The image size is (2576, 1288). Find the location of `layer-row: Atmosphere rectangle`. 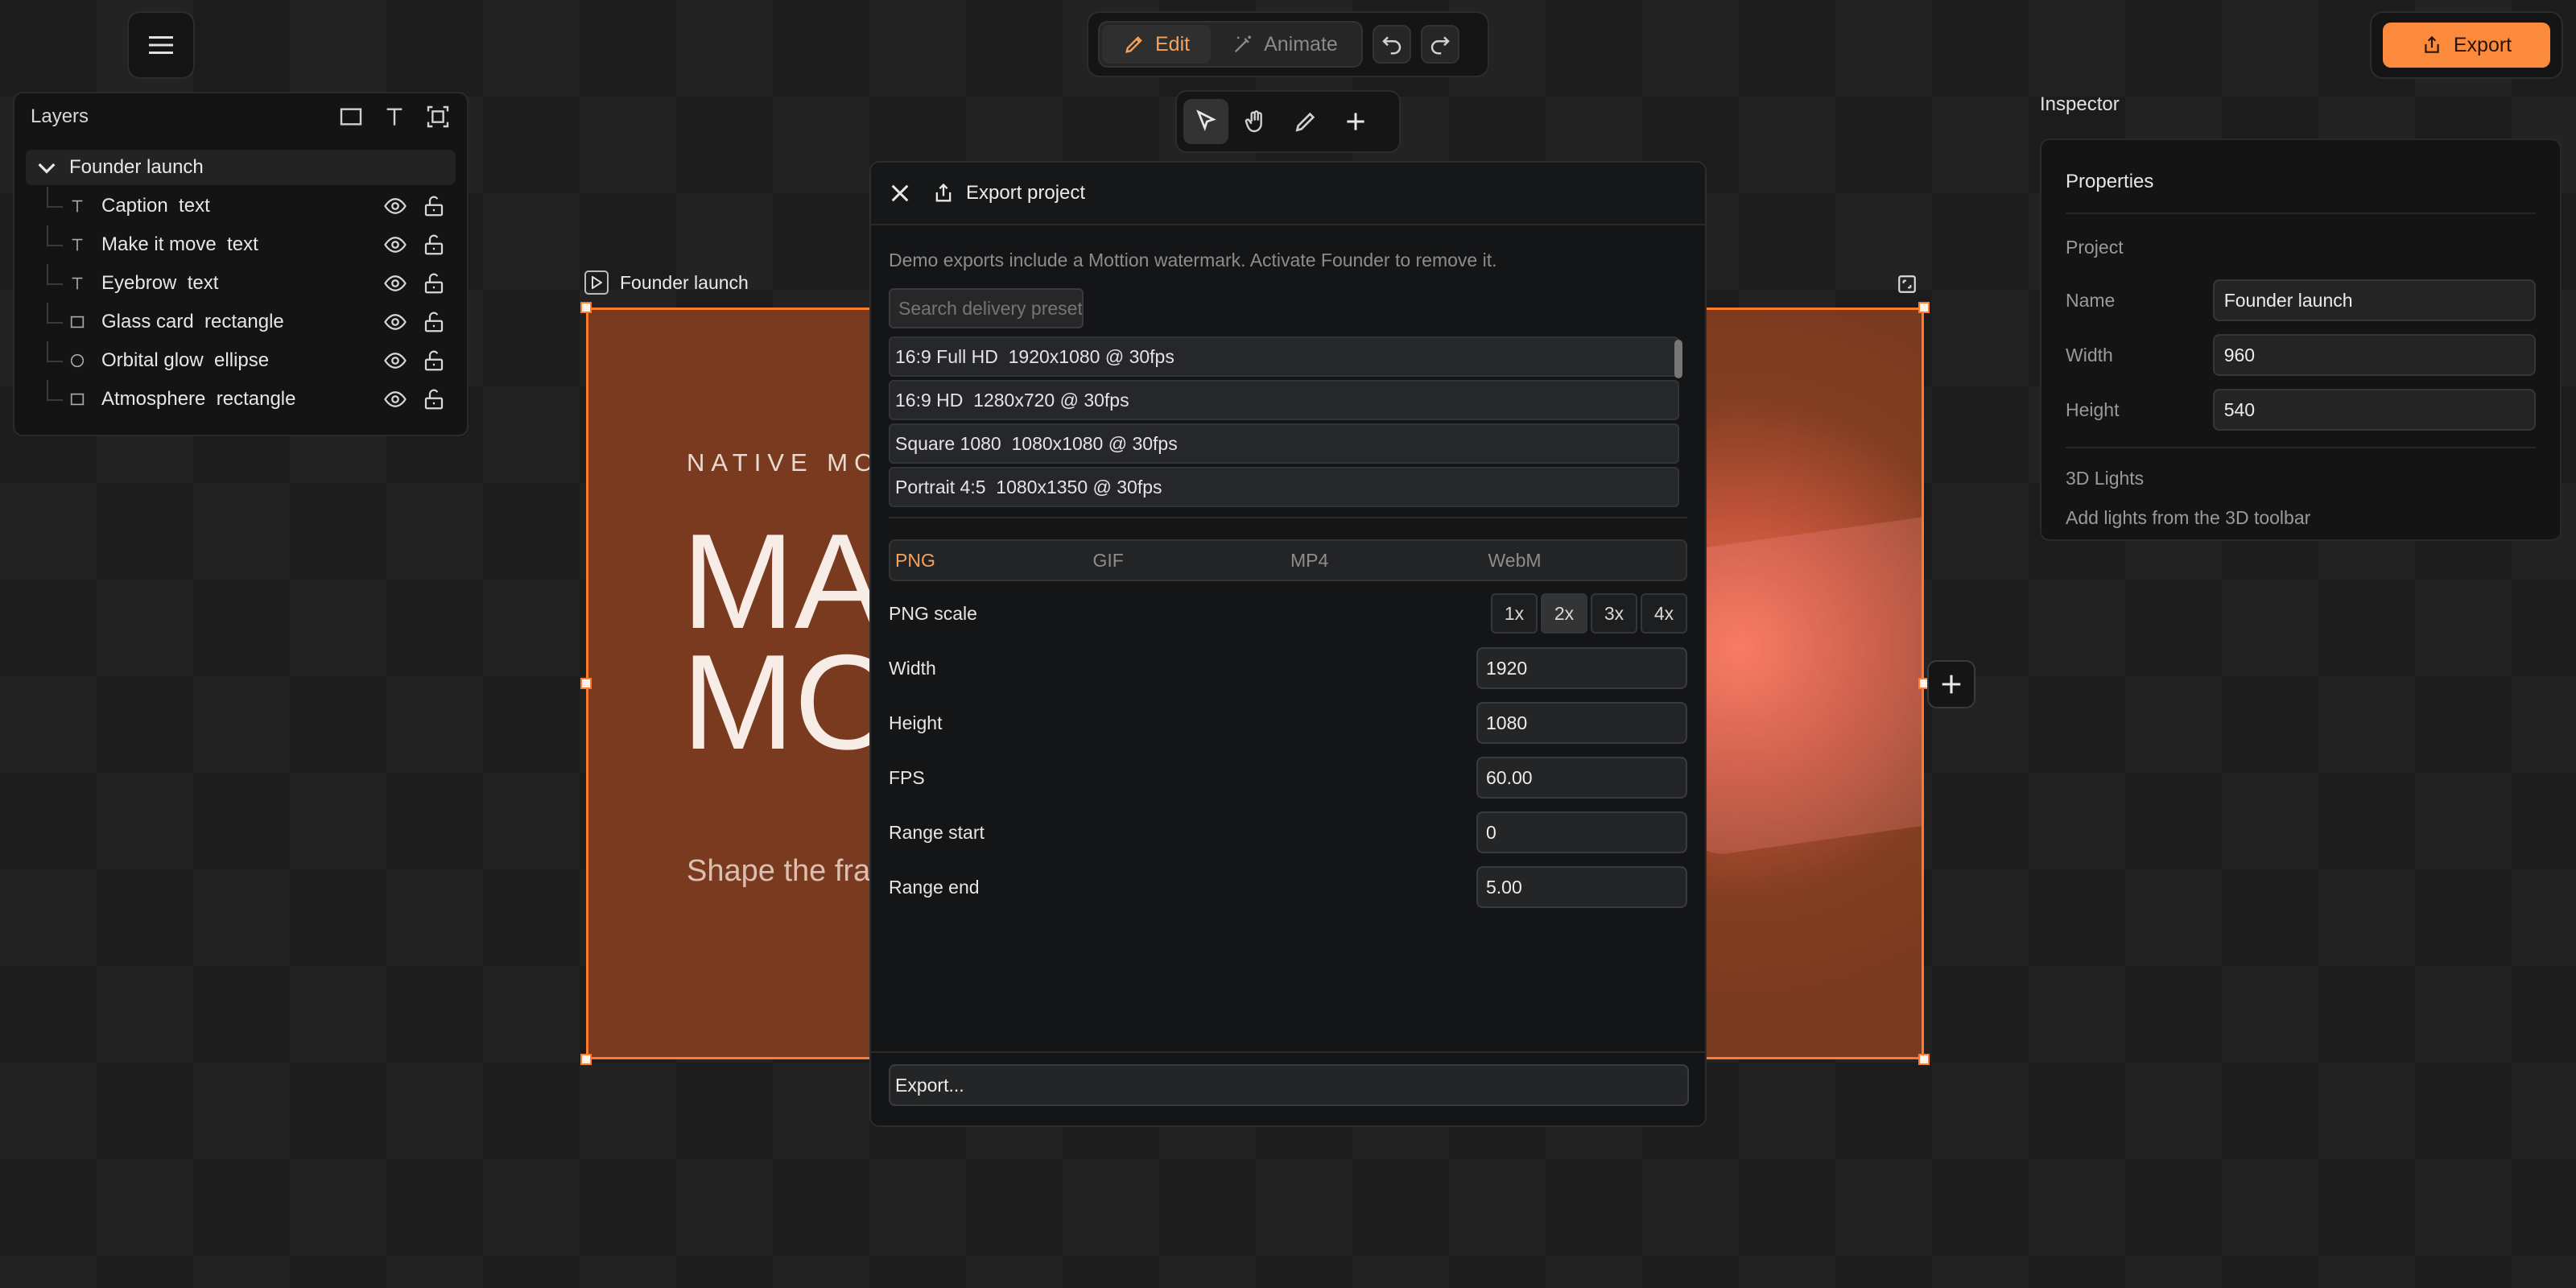

layer-row: Atmosphere rectangle is located at coordinates (240, 399).